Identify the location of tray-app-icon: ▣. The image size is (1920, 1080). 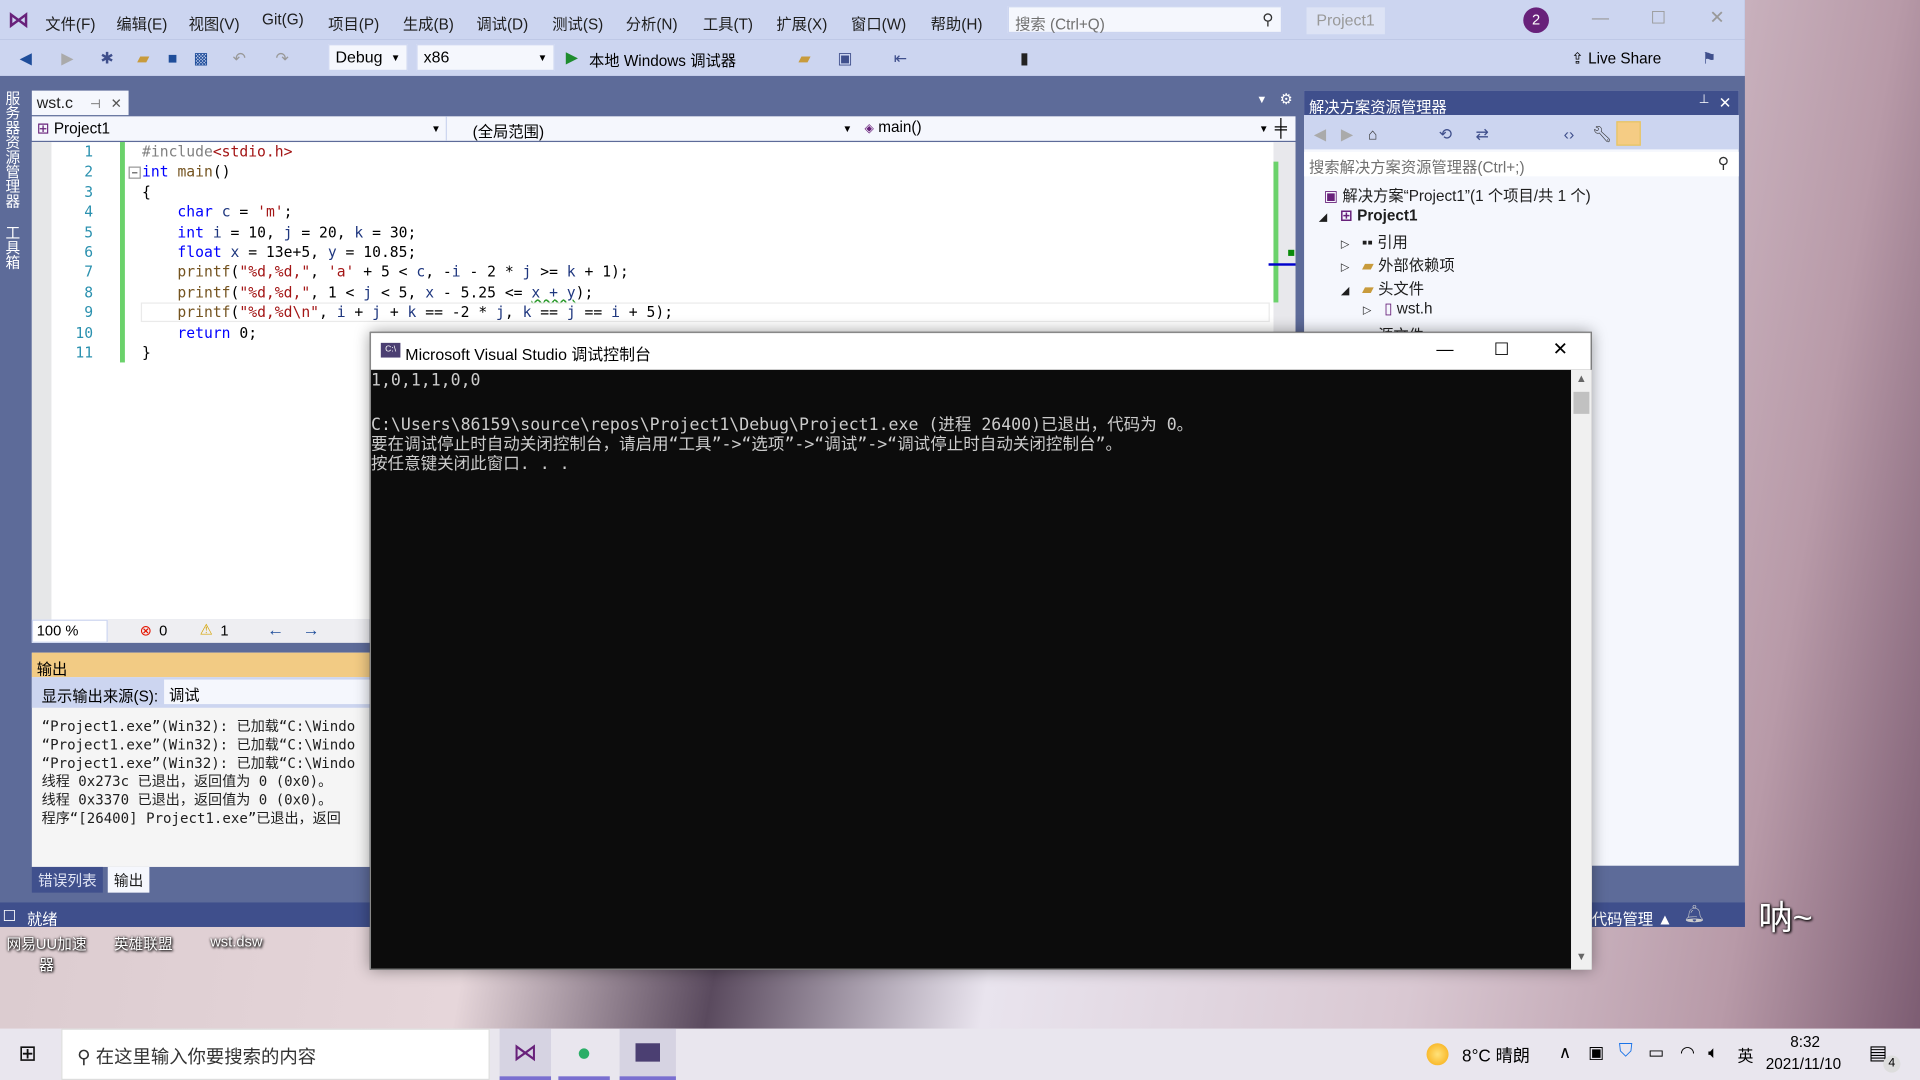
(1596, 1052).